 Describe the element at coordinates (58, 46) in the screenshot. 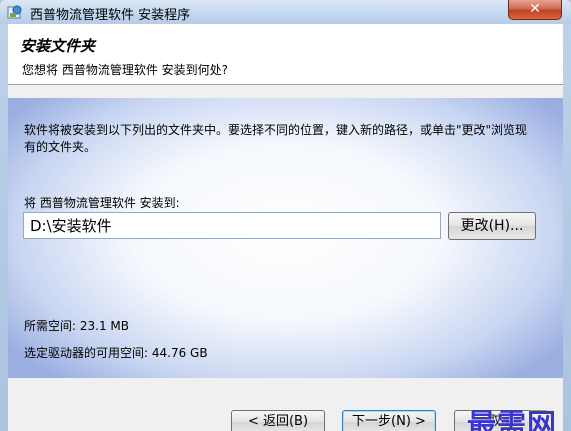

I see `page-title: 安装文件夹` at that location.